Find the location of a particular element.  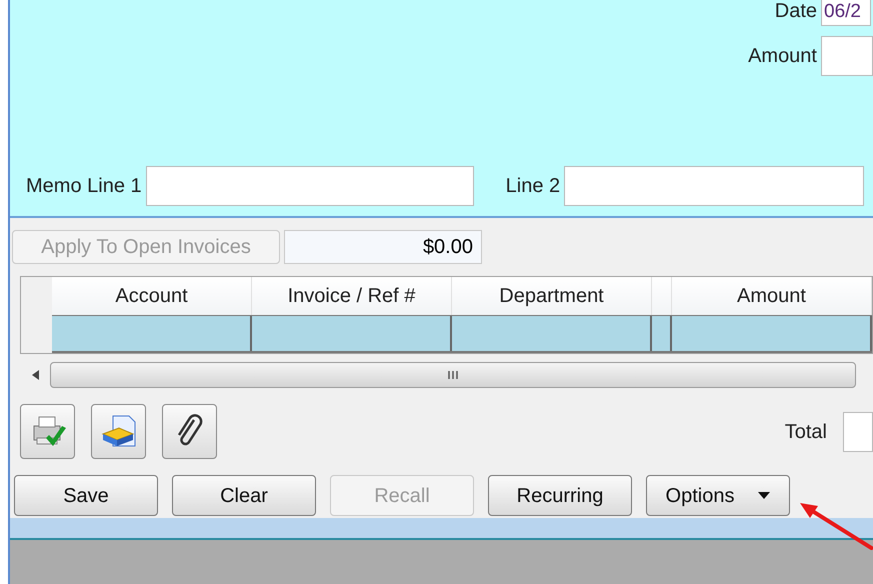

column-header: Amount is located at coordinates (772, 296).